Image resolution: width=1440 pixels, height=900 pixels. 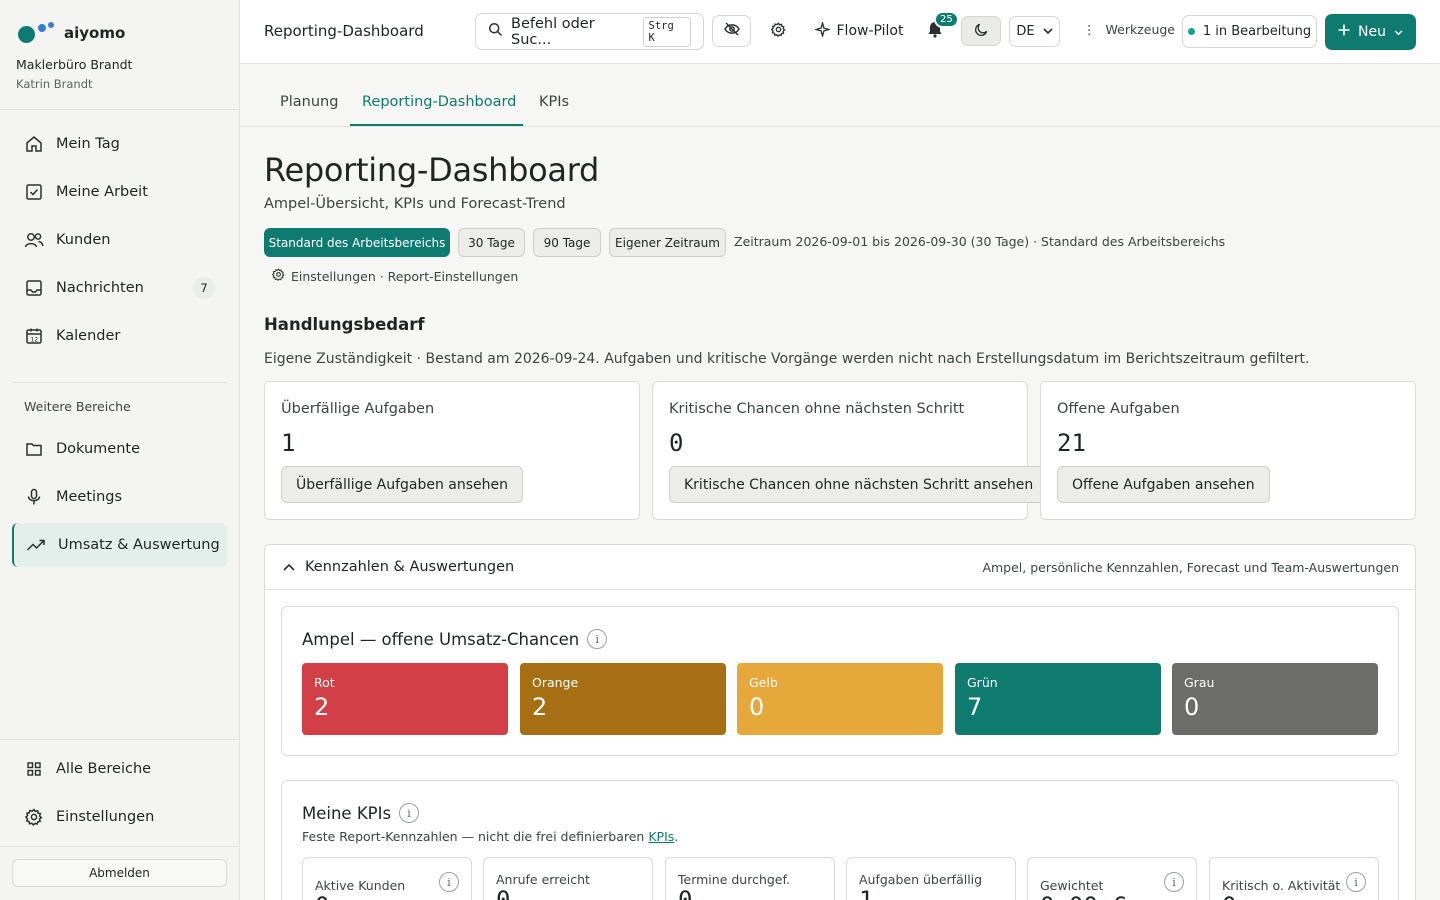 I want to click on tab-kpis: KPIs, so click(x=554, y=102).